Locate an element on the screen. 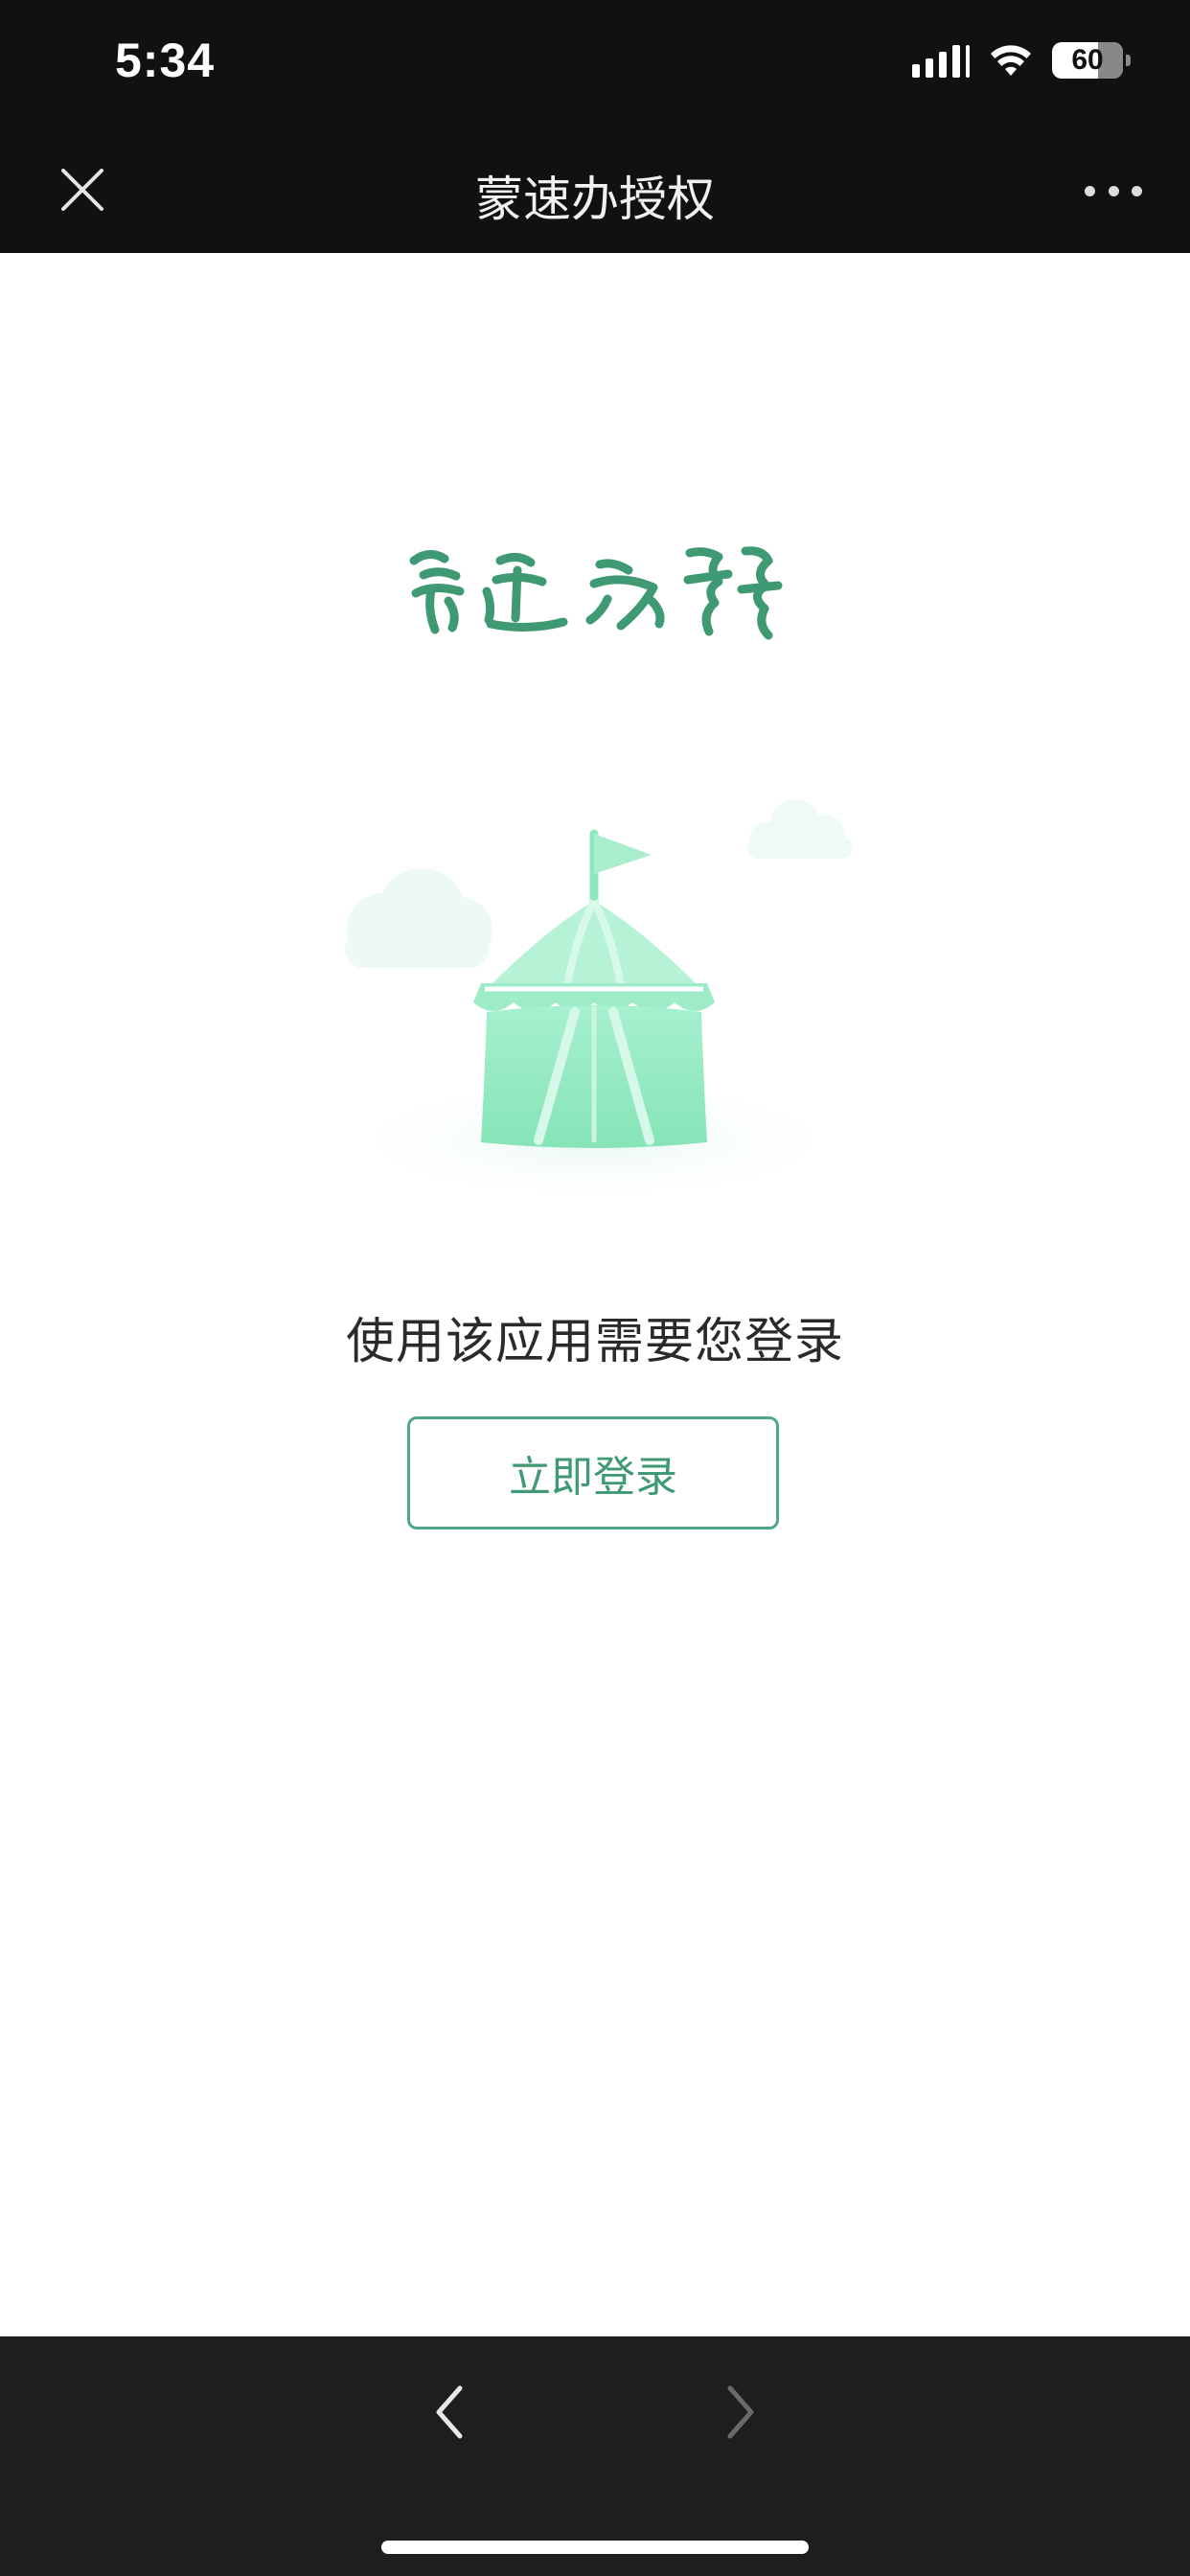  battery-icon: 60 is located at coordinates (1092, 60).